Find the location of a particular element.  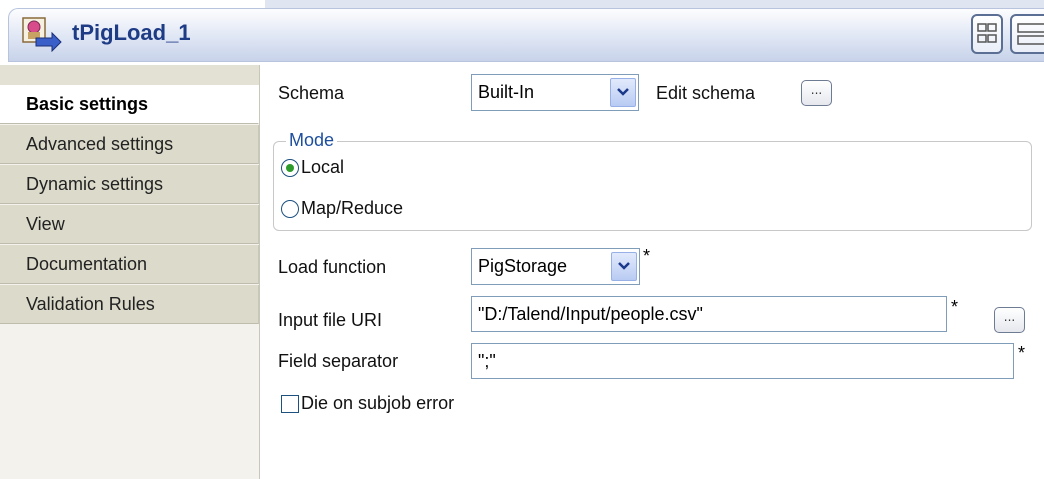

sidebar-item-dynamic-settings: Dynamic settings is located at coordinates (129, 184).